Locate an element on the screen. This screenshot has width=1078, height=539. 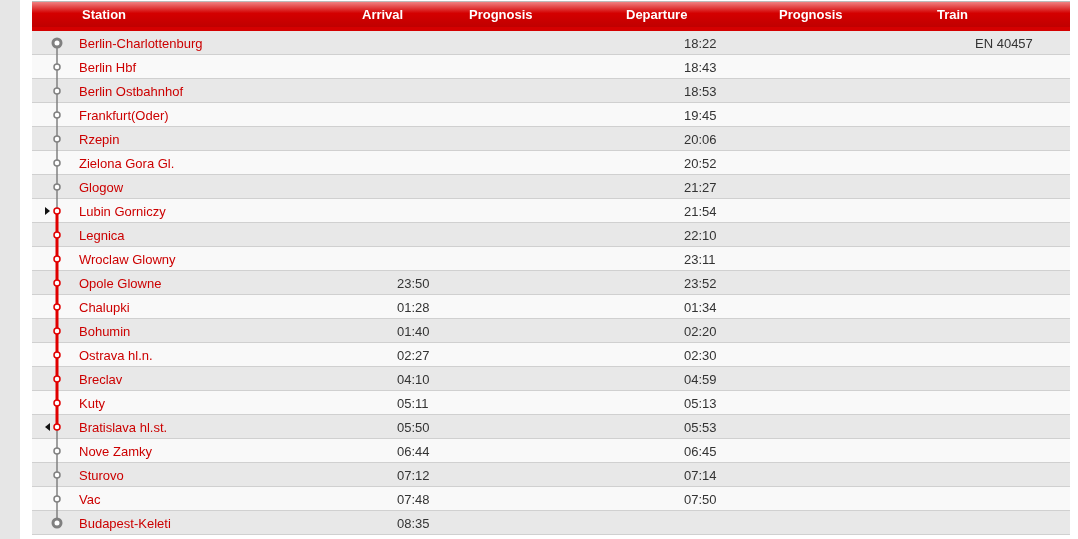
departure-time: 18:22 is located at coordinates (700, 43).